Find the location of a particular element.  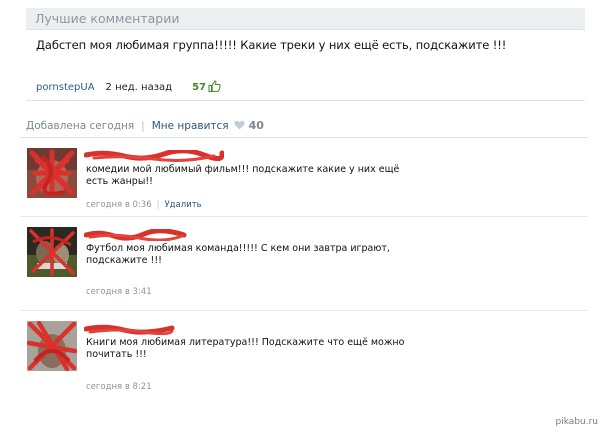

comment-meta: сегодня в 0:36 | Удалить is located at coordinates (144, 205).